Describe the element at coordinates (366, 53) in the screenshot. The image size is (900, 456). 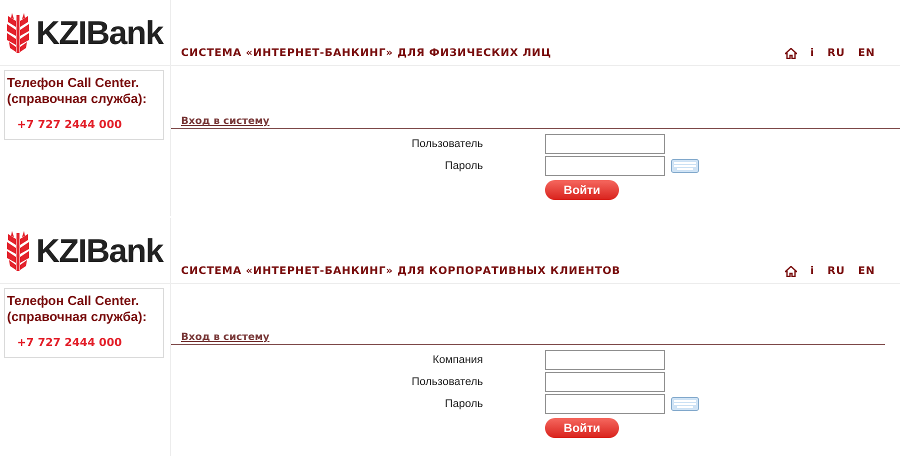
I see `page-title: СИСТЕМА «ИНТЕРНЕТ-БАНКИНГ» ДЛЯ ФИЗИЧЕСКИХ ЛИЦ` at that location.